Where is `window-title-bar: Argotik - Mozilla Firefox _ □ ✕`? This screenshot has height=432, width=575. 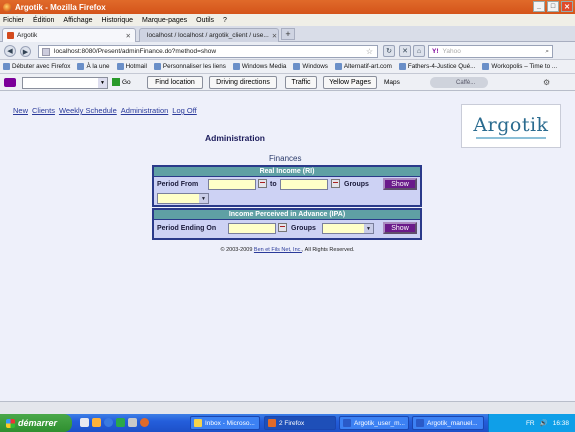
window-title-bar: Argotik - Mozilla Firefox _ □ ✕ is located at coordinates (287, 7).